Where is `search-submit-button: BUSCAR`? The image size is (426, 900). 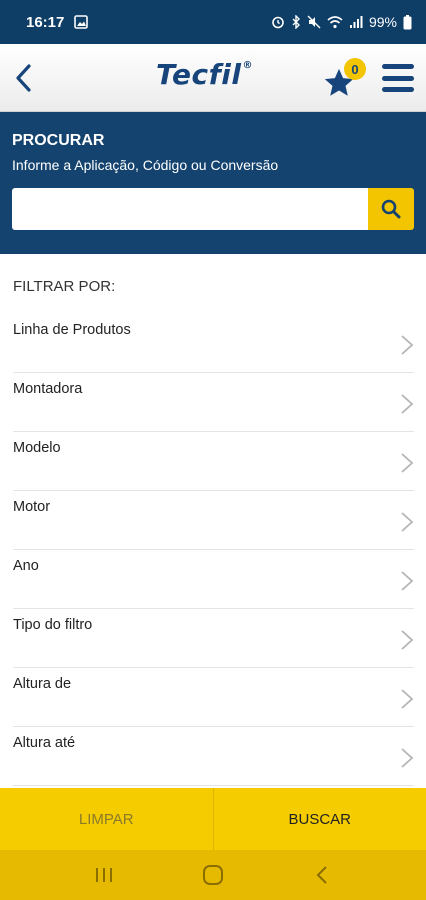
search-submit-button: BUSCAR is located at coordinates (320, 819).